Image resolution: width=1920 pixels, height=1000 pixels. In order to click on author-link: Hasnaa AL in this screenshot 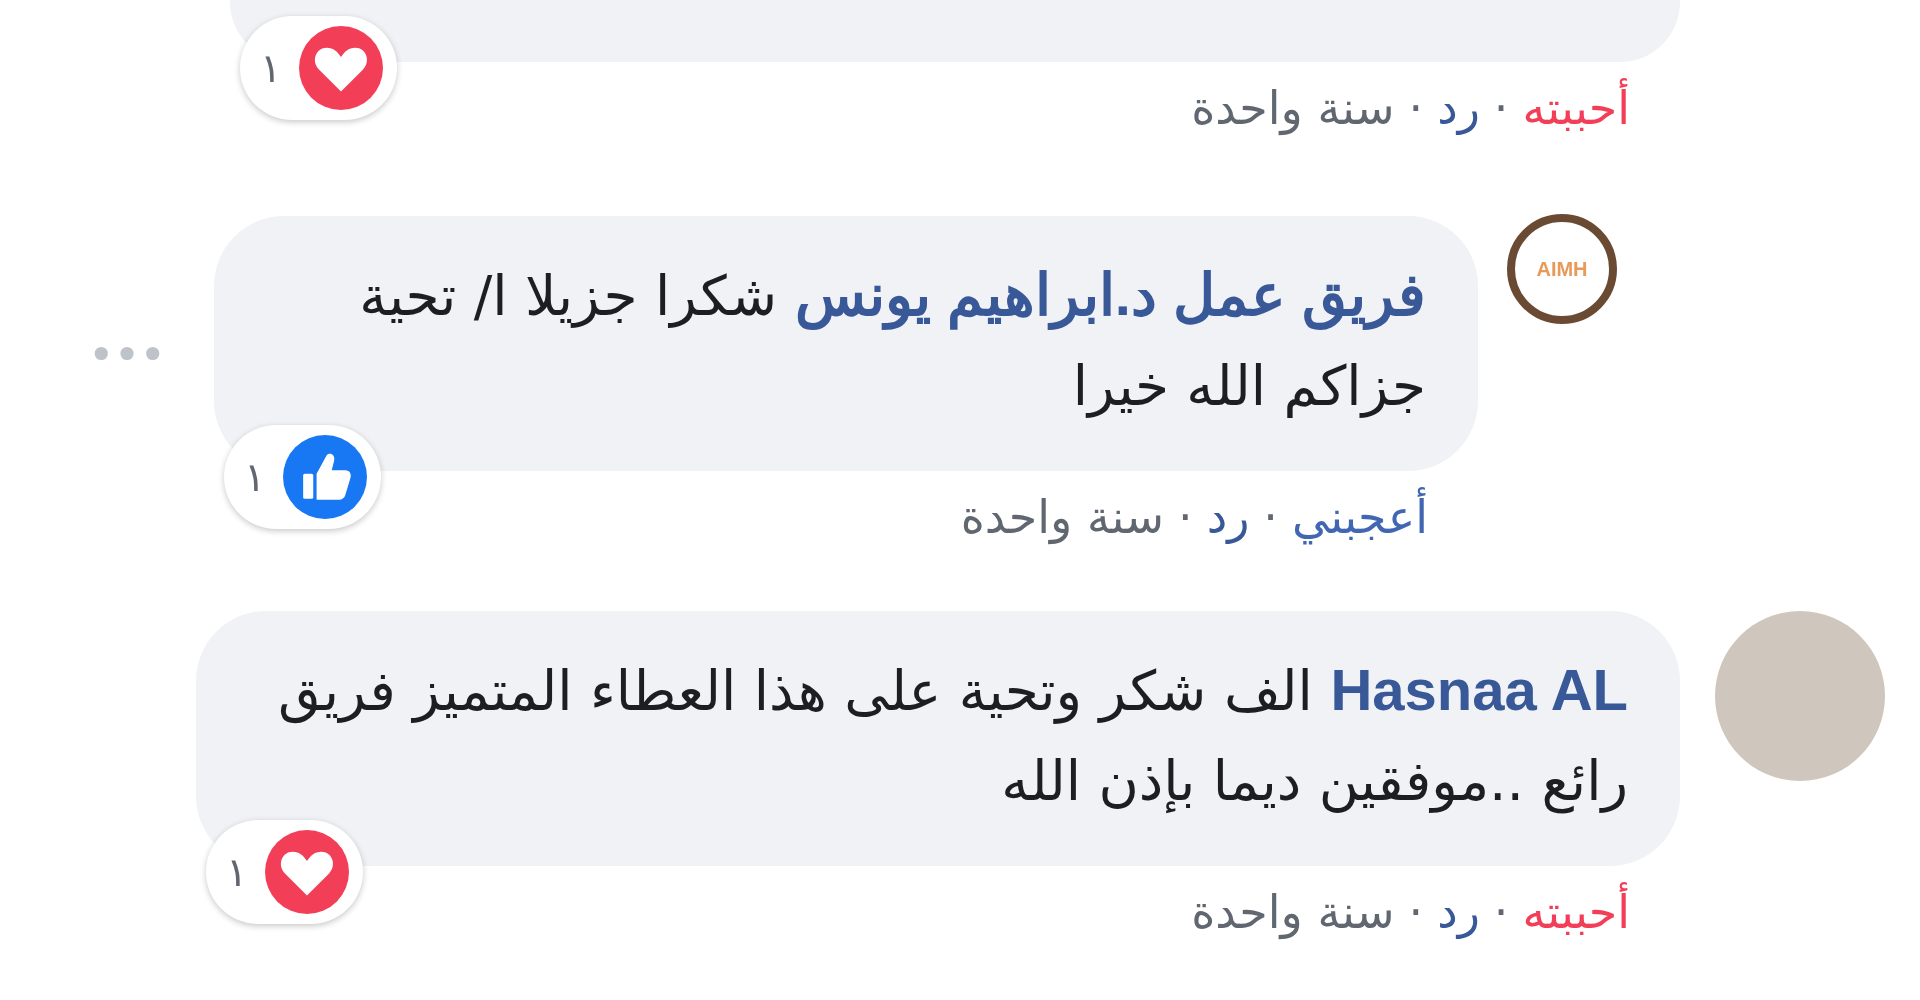, I will do `click(1479, 689)`.